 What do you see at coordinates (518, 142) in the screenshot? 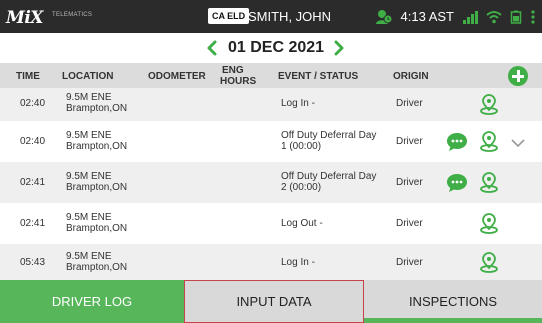
I see `chevron-down-icon` at bounding box center [518, 142].